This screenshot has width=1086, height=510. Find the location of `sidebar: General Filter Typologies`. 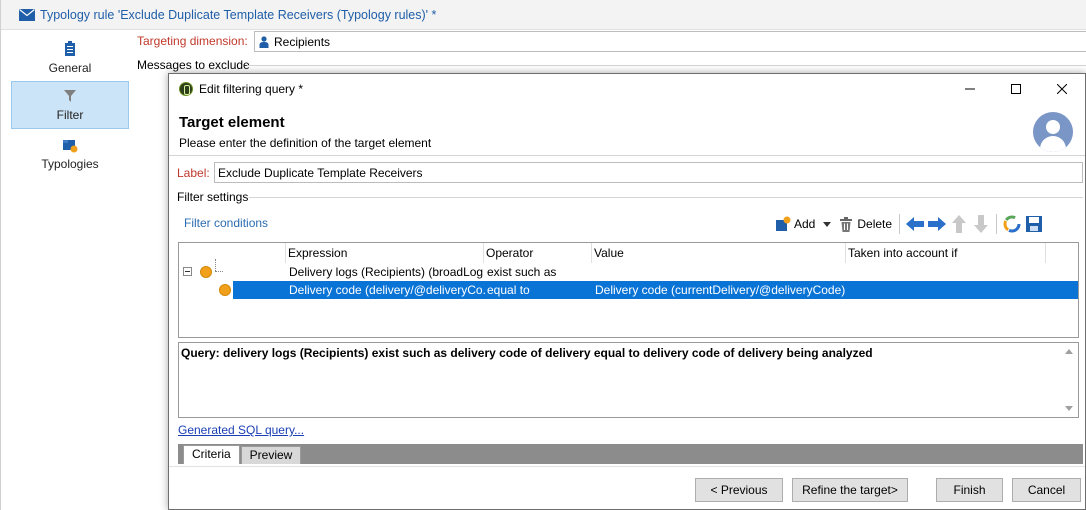

sidebar: General Filter Typologies is located at coordinates (68, 270).